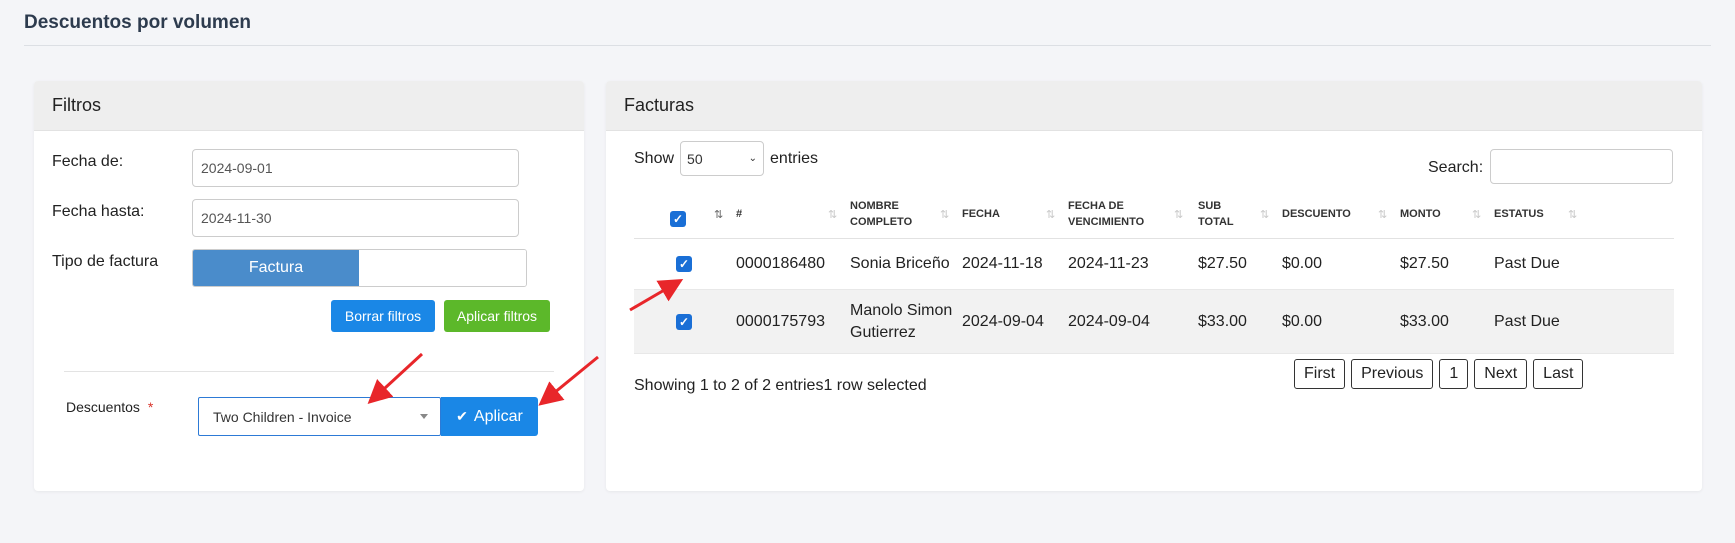 This screenshot has height=543, width=1735. I want to click on cell-monto: $27.50, so click(1424, 263).